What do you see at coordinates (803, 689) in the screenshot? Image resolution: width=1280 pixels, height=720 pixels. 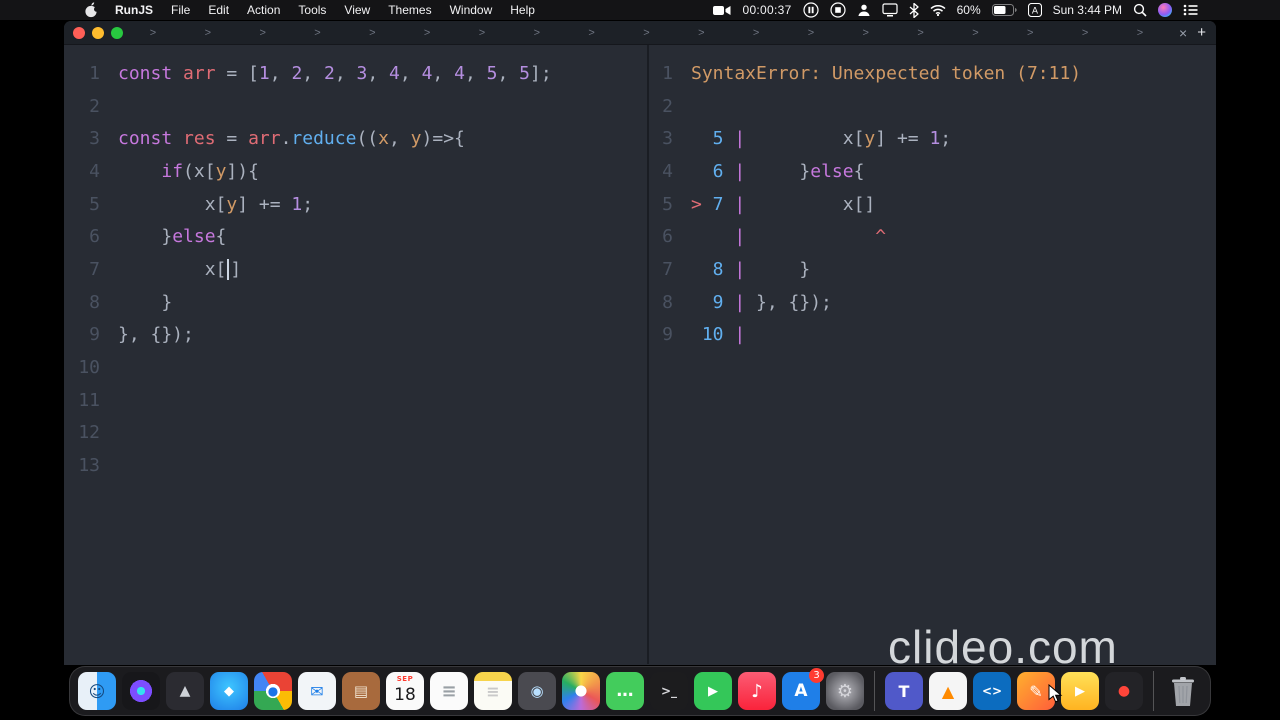 I see `dock-icon-app-store: A3` at bounding box center [803, 689].